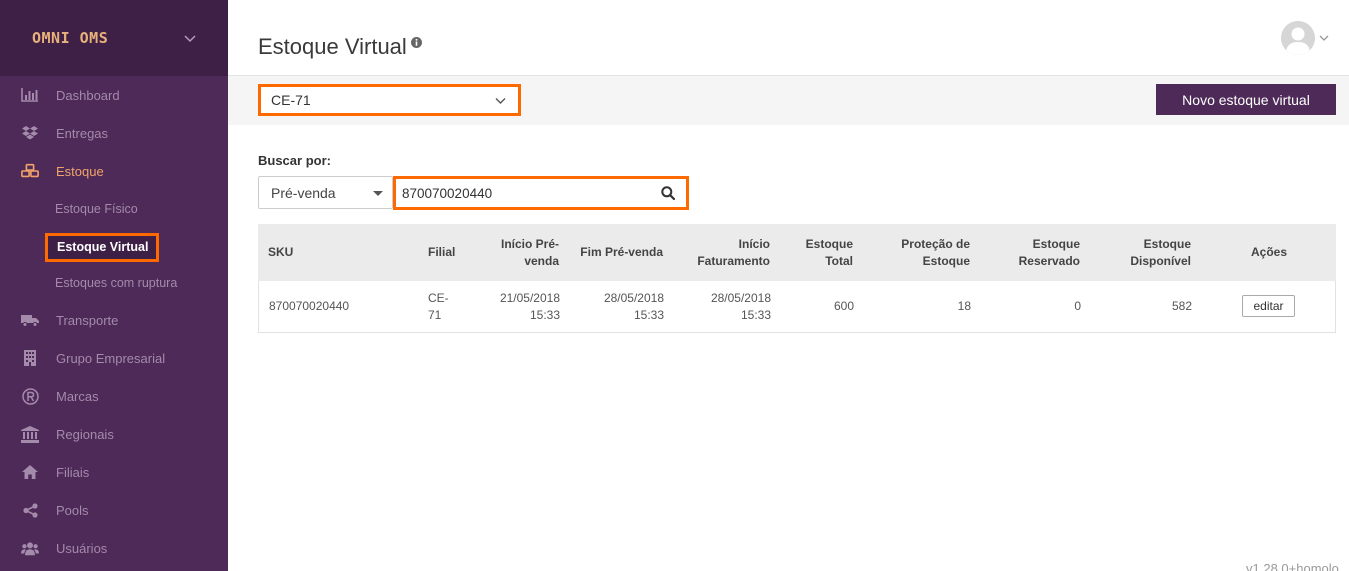  I want to click on user-menu, so click(1305, 38).